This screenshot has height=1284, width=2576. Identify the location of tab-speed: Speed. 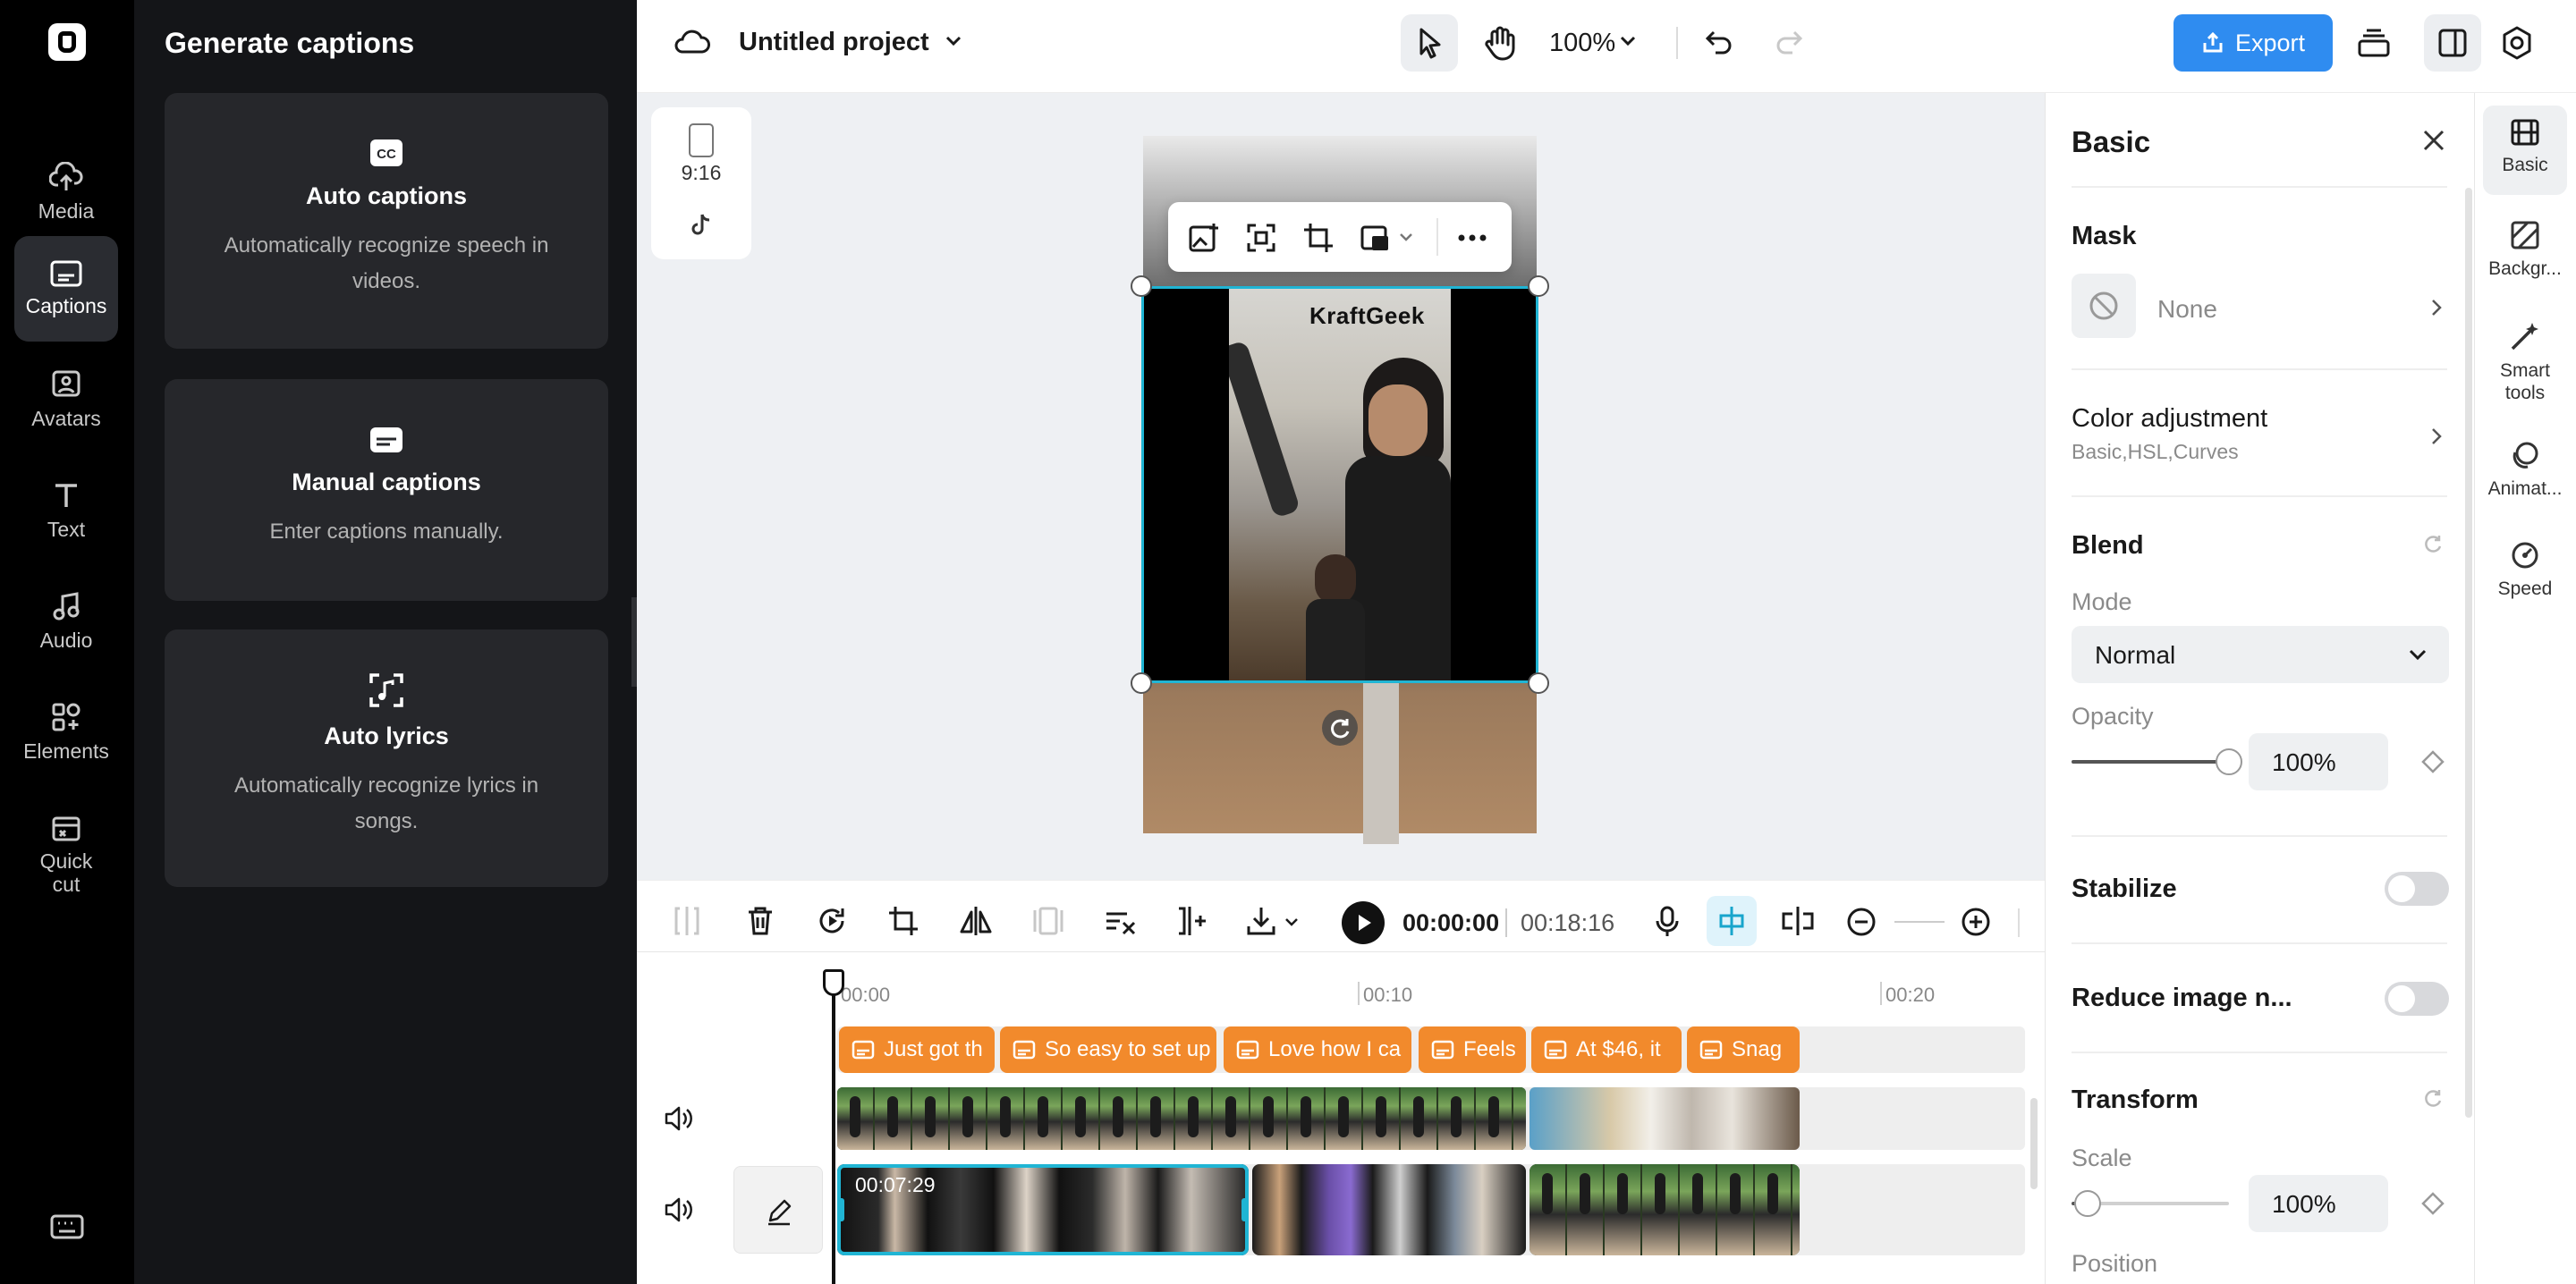
(2525, 570).